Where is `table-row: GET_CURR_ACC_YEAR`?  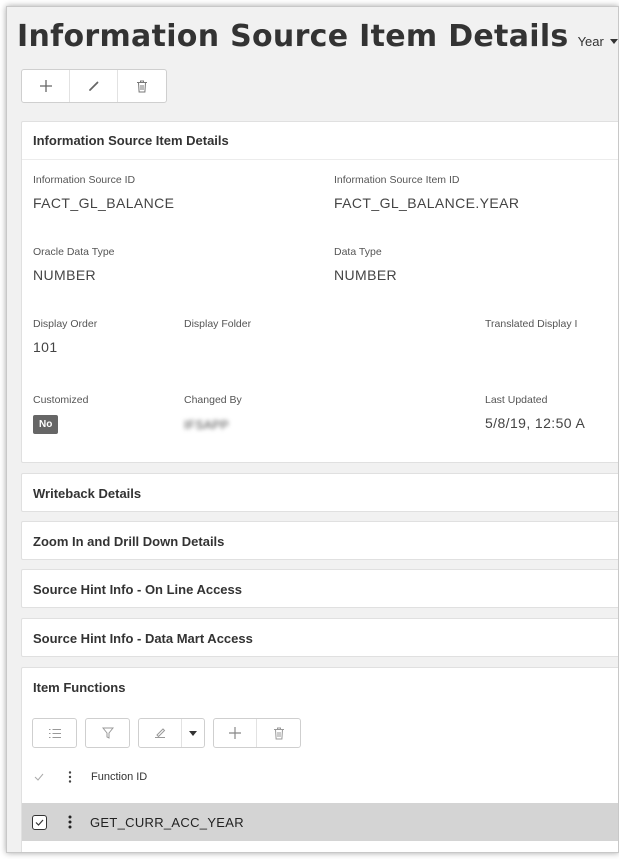
table-row: GET_CURR_ACC_YEAR is located at coordinates (320, 822).